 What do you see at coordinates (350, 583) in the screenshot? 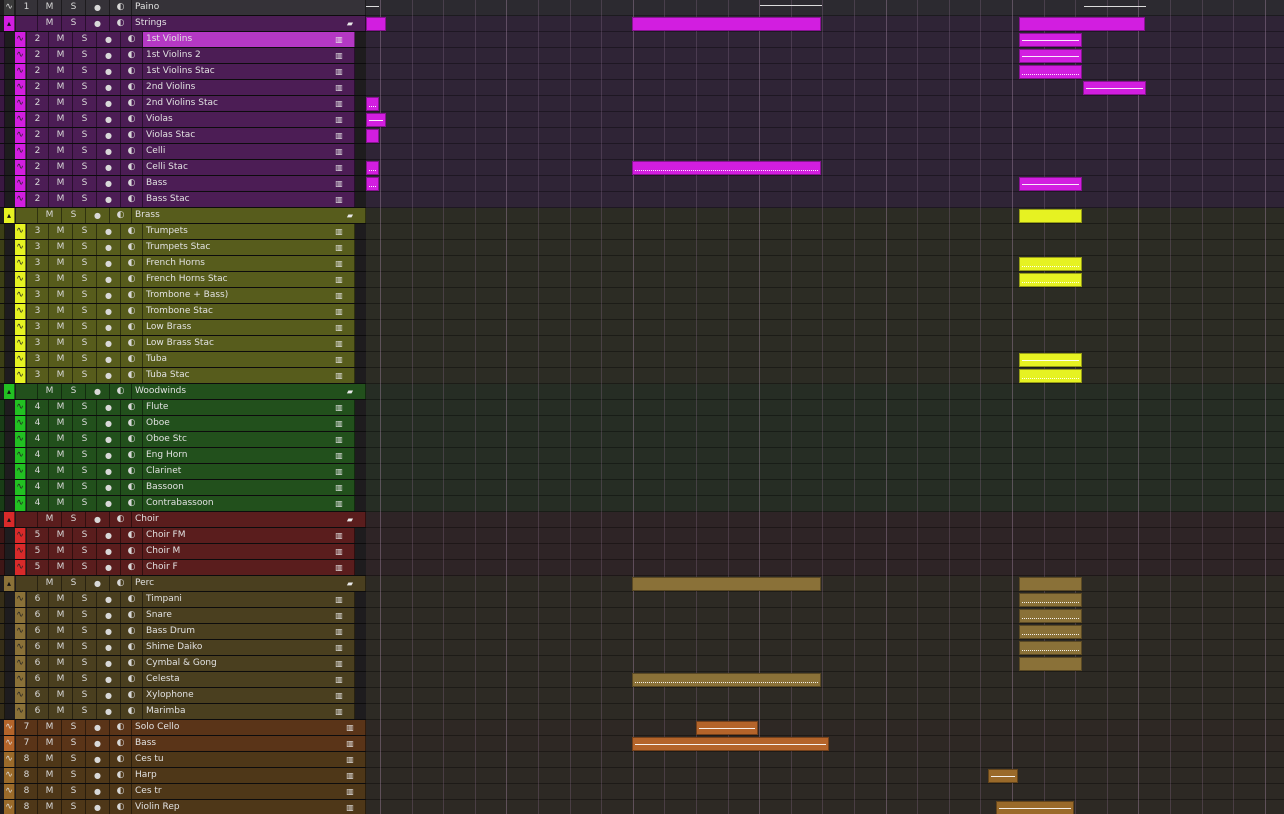
I see `folder-icon: ▰` at bounding box center [350, 583].